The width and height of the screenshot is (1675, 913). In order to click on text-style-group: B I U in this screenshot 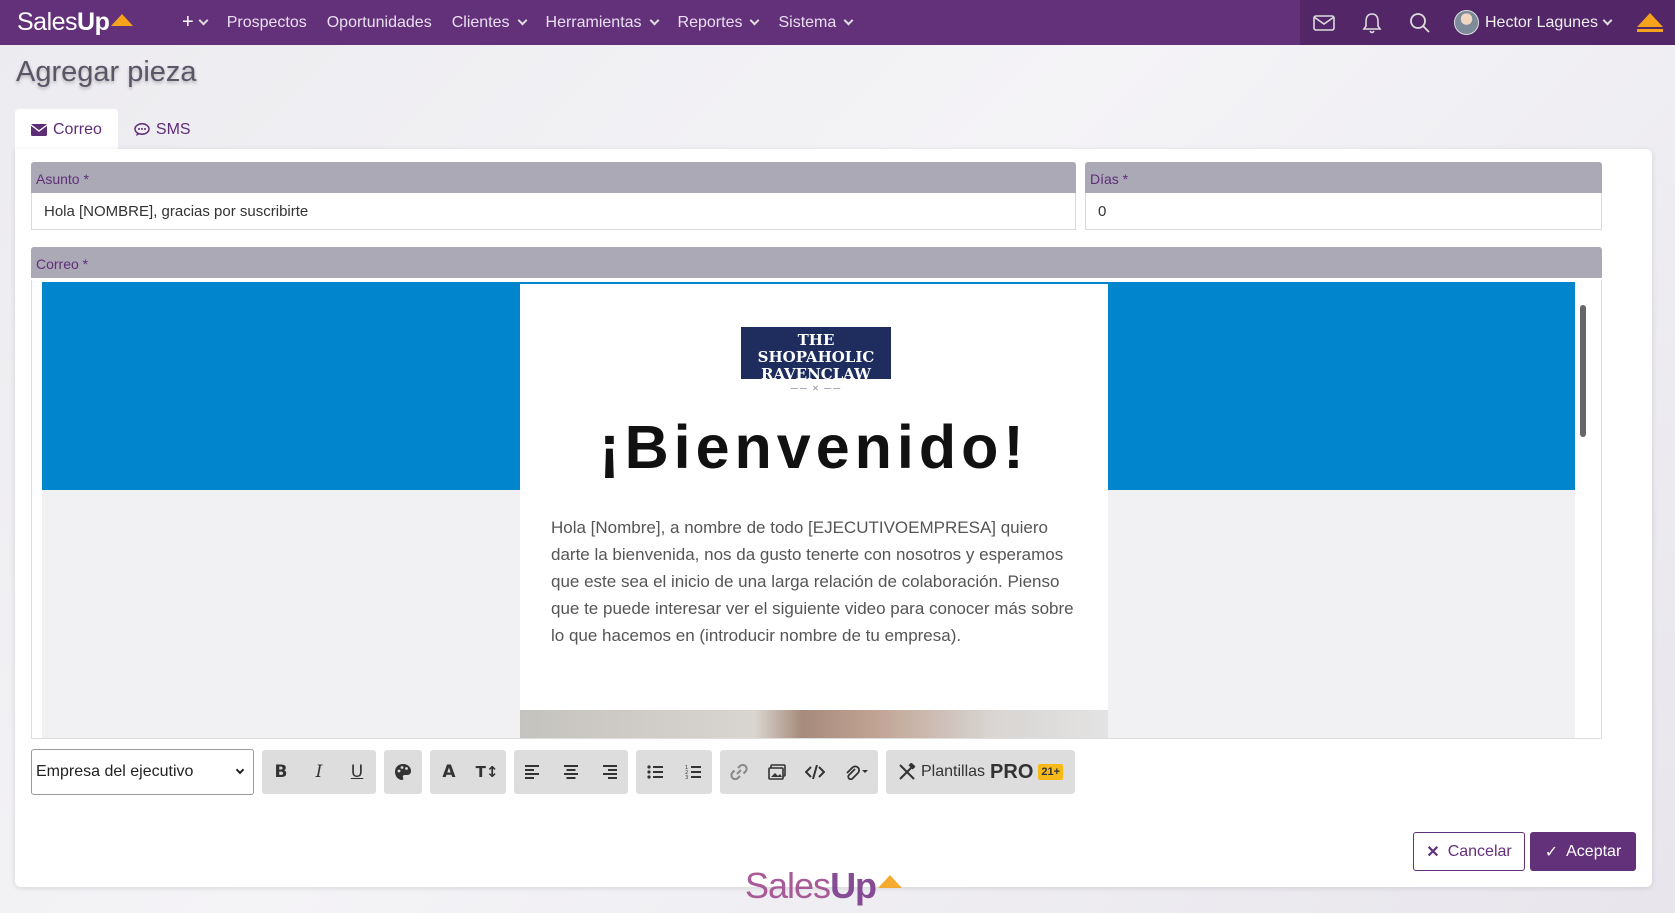, I will do `click(319, 772)`.